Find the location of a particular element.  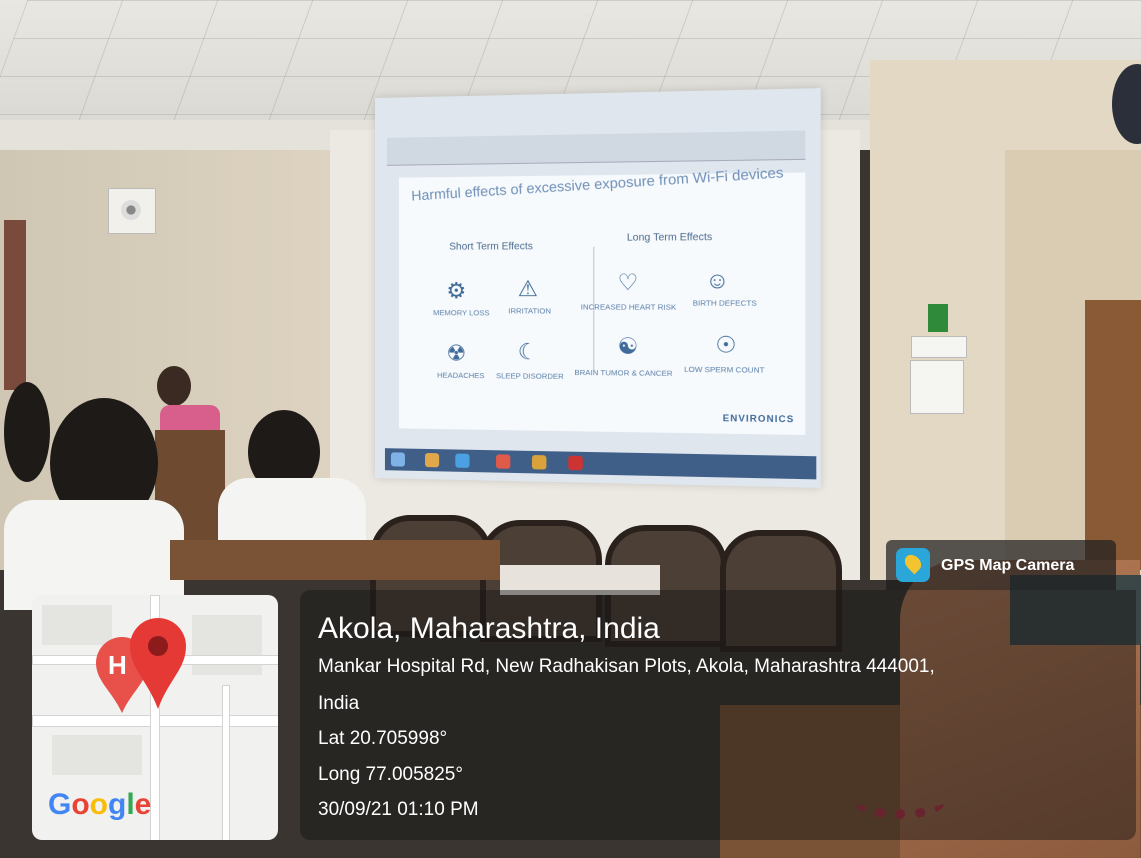

chrome-icon is located at coordinates (503, 461).